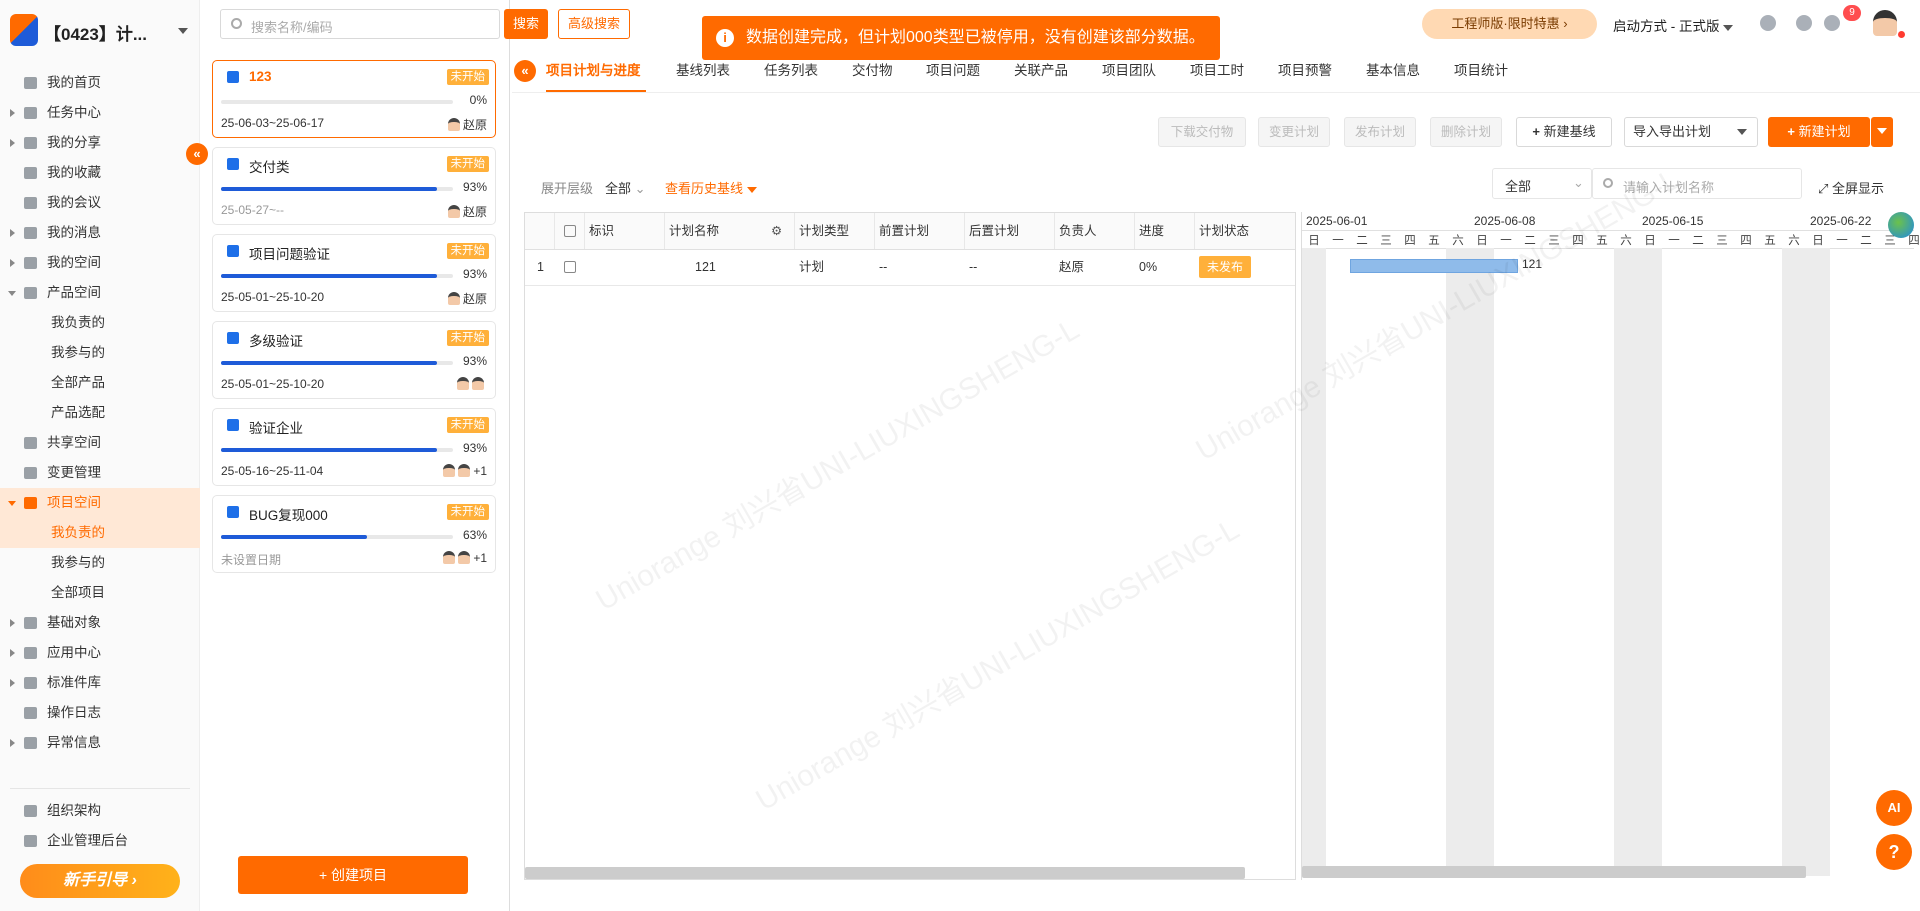 This screenshot has height=911, width=1920. What do you see at coordinates (100, 683) in the screenshot?
I see `sidebar-item-std-parts: 标准件库` at bounding box center [100, 683].